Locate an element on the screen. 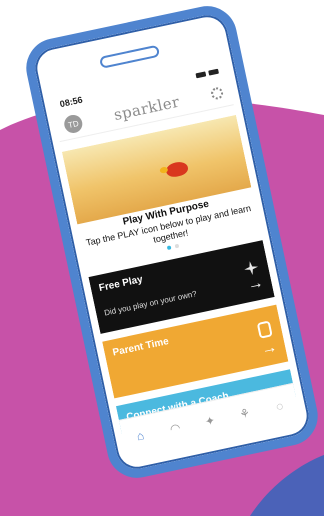 This screenshot has height=516, width=324. nav-rainbow: ◠ is located at coordinates (175, 428).